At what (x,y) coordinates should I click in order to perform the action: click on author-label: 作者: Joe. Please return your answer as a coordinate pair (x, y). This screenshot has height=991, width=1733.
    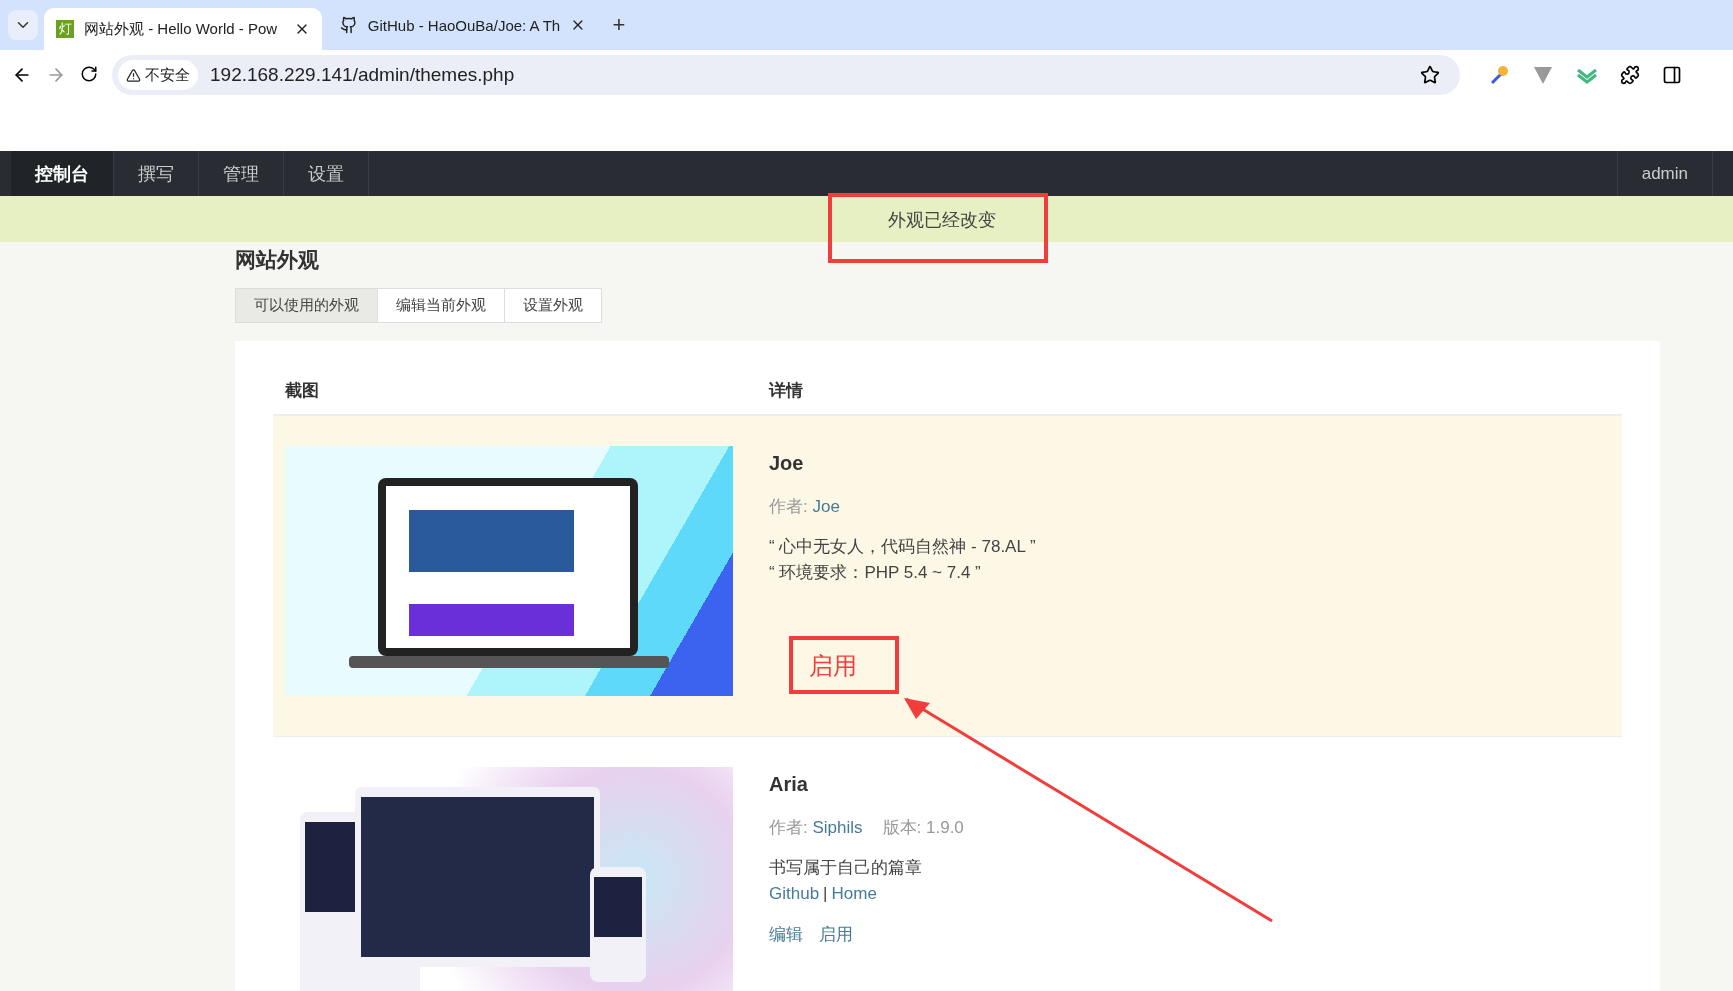
    Looking at the image, I should click on (804, 507).